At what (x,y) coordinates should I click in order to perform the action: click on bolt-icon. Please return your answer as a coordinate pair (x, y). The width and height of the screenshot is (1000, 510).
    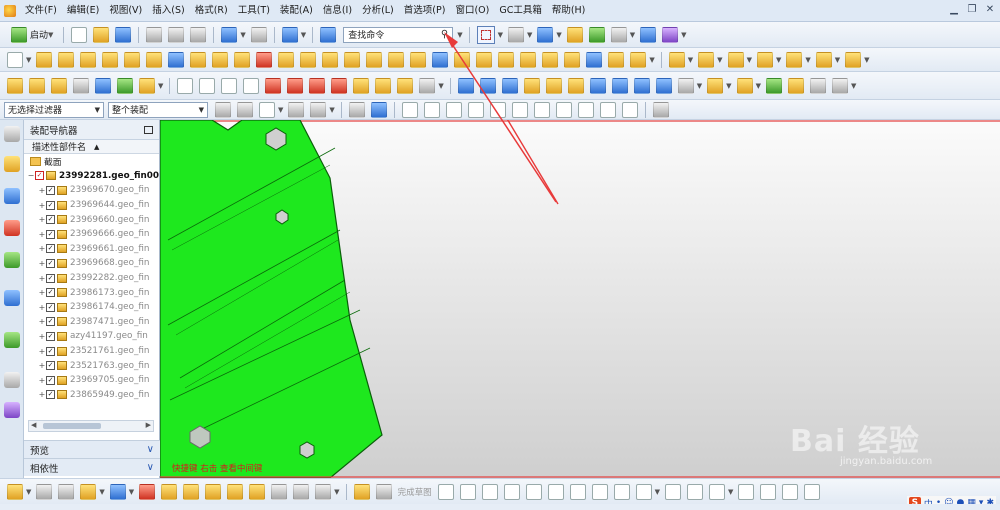
    Looking at the image, I should click on (257, 491).